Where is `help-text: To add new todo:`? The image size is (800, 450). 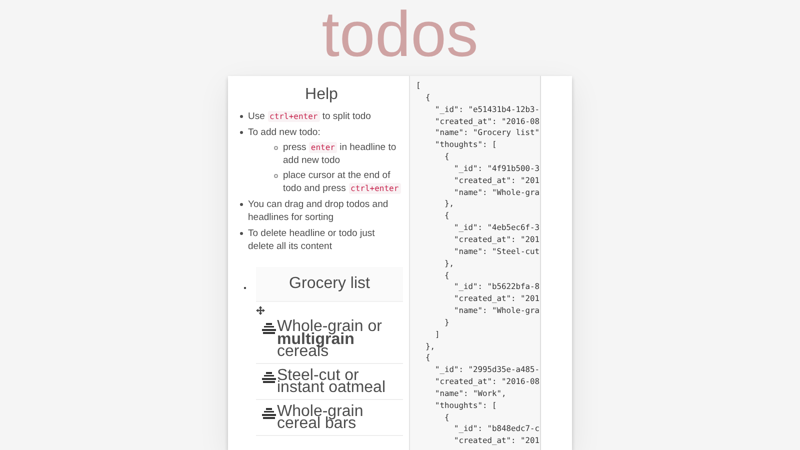
help-text: To add new todo: is located at coordinates (285, 132).